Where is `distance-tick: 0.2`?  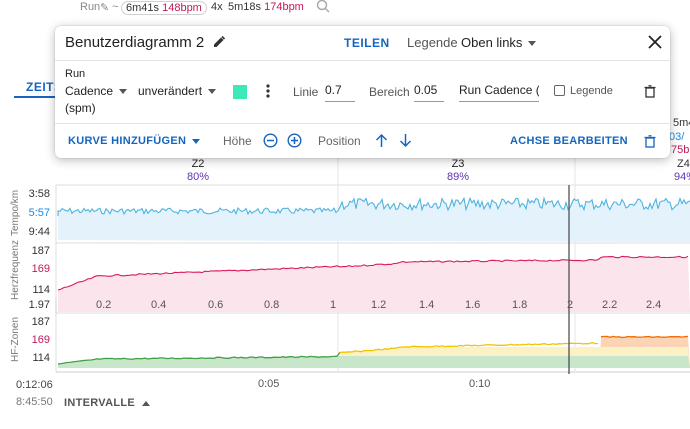 distance-tick: 0.2 is located at coordinates (104, 305).